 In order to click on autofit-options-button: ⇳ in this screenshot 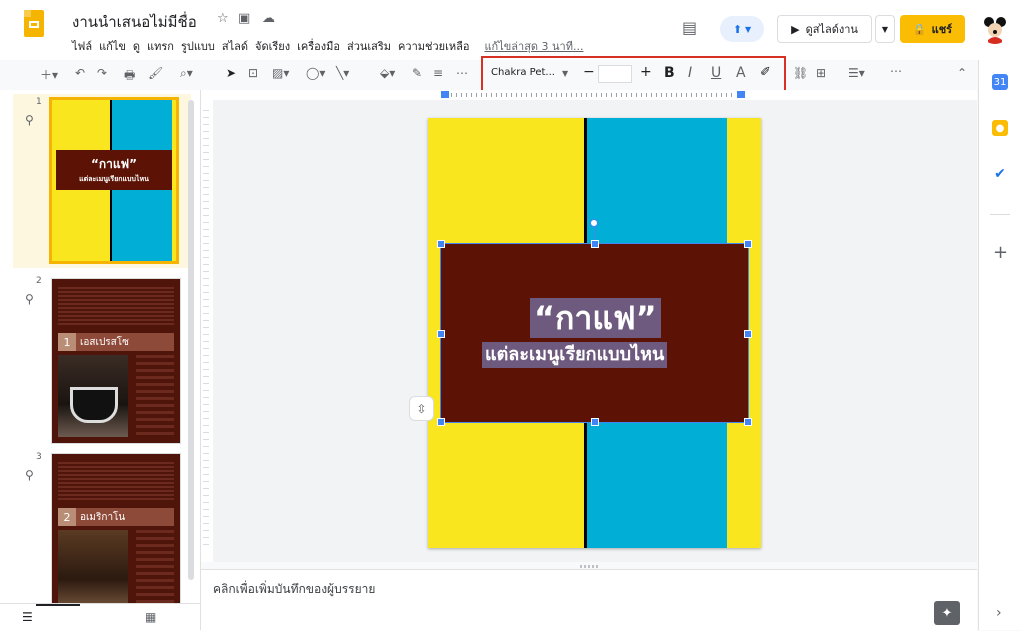, I will do `click(421, 408)`.